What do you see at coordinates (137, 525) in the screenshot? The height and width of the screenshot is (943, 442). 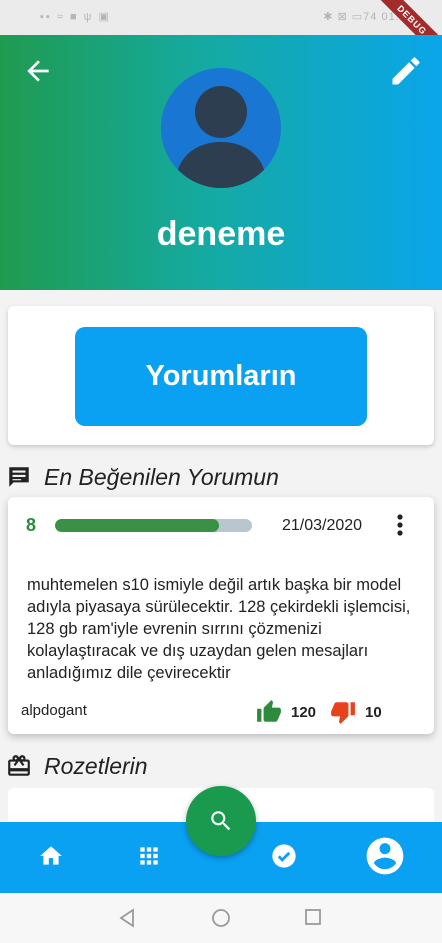 I see `score-progress-fill` at bounding box center [137, 525].